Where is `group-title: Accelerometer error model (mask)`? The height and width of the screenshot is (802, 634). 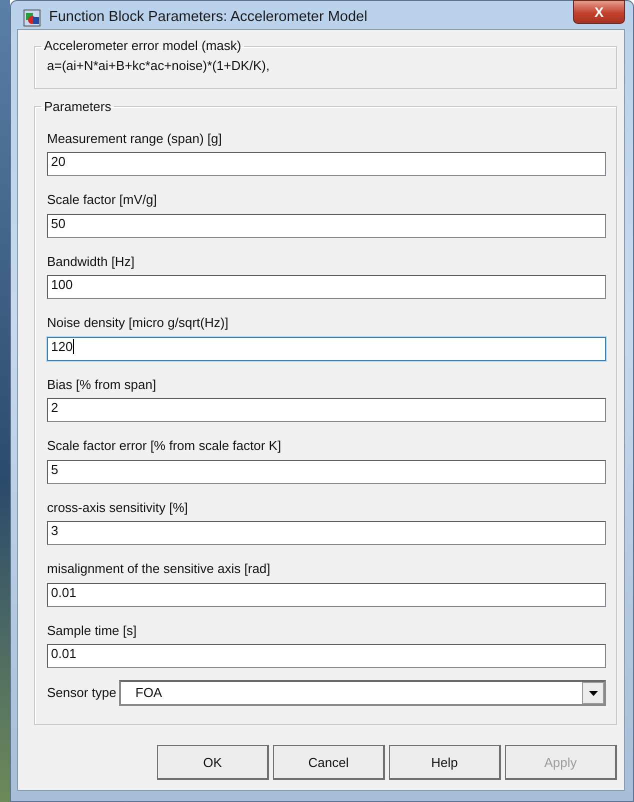
group-title: Accelerometer error model (mask) is located at coordinates (142, 46).